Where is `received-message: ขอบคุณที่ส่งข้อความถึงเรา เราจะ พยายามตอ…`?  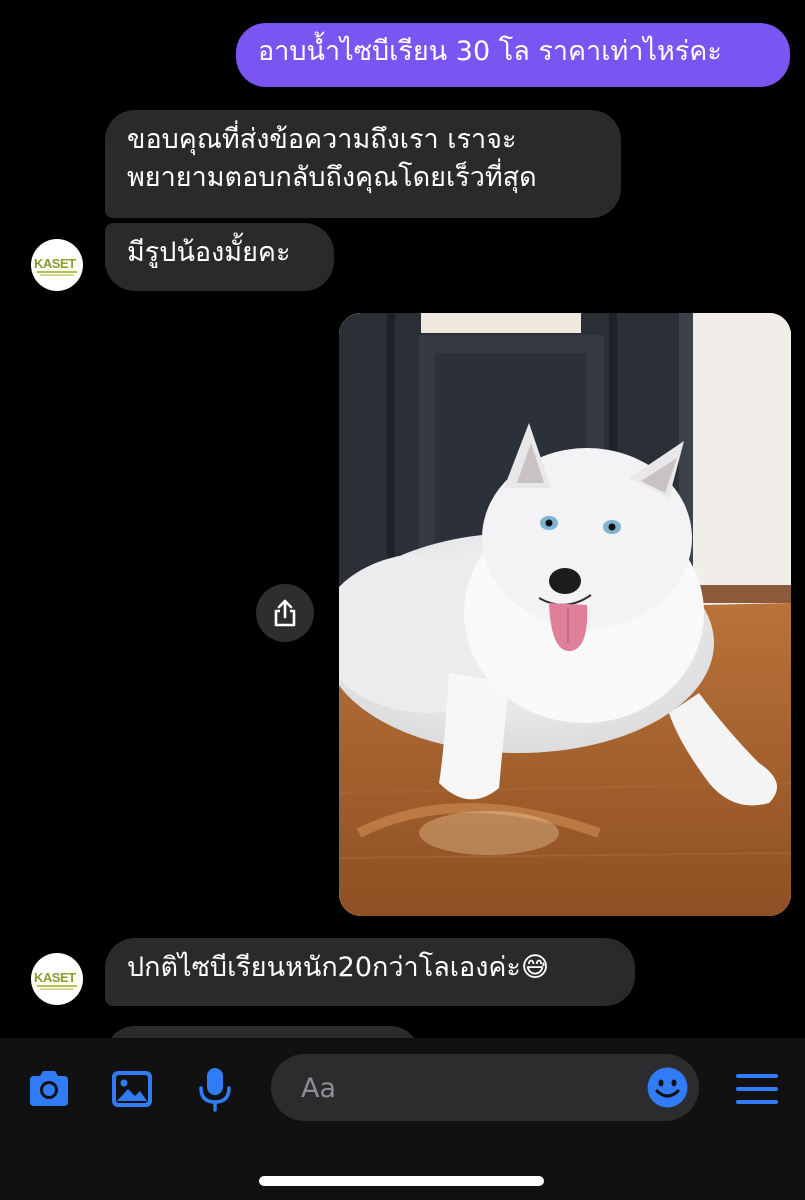
received-message: ขอบคุณที่ส่งข้อความถึงเรา เราจะ พยายามตอ… is located at coordinates (363, 164).